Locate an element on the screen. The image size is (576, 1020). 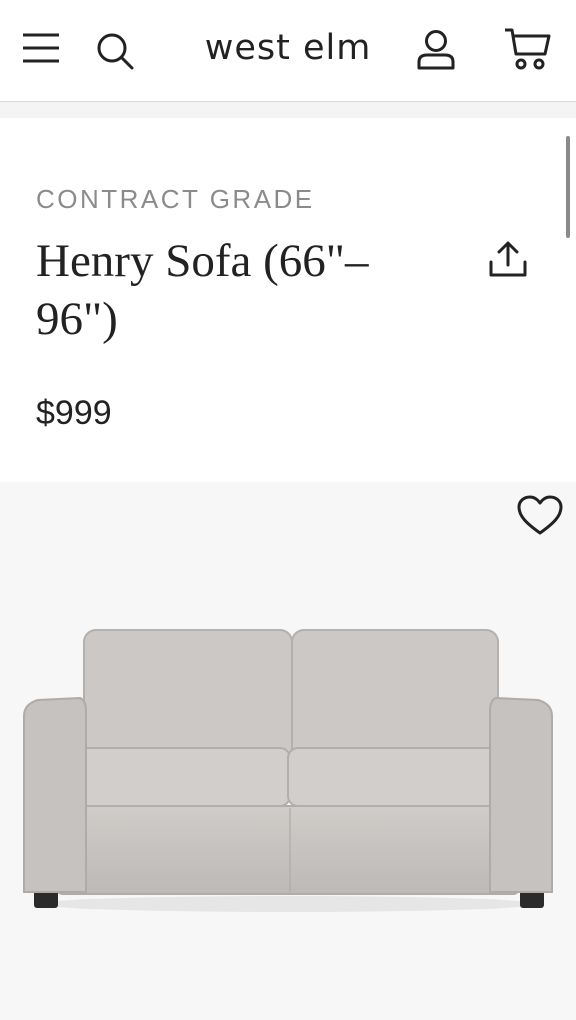
header-divider-gap is located at coordinates (288, 110).